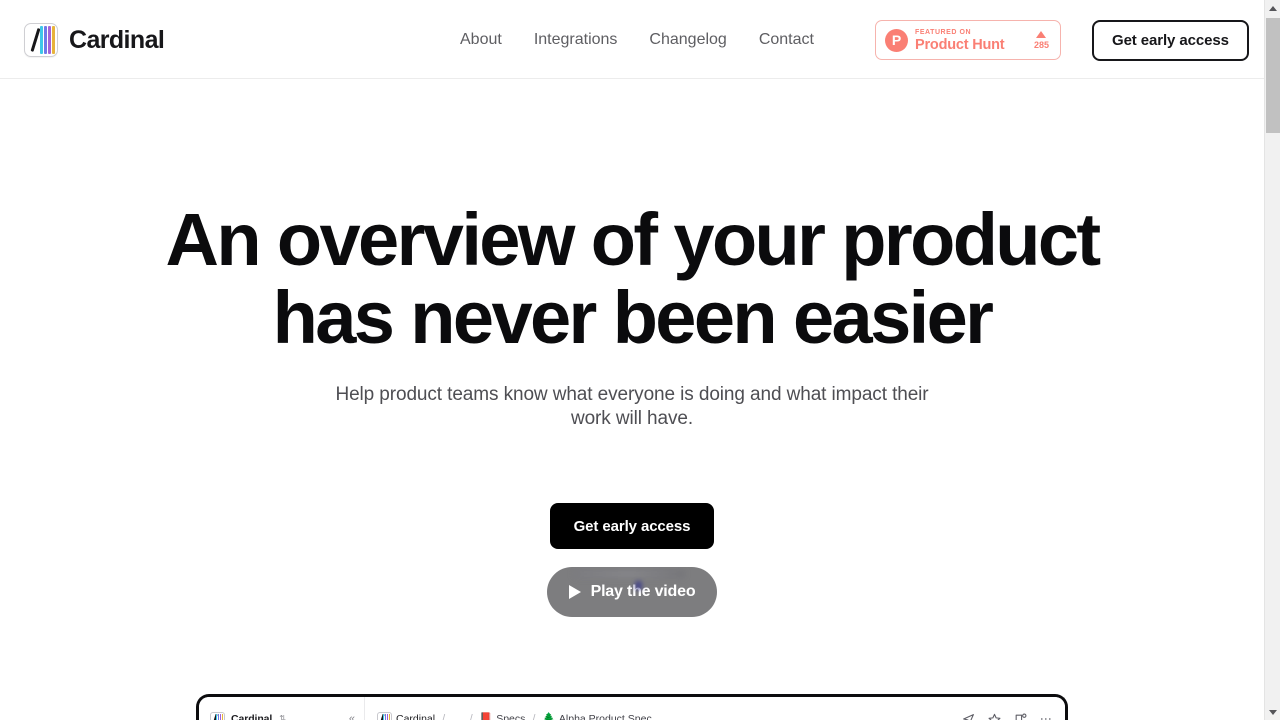 The image size is (1280, 720). Describe the element at coordinates (489, 40) in the screenshot. I see `nav-item-about: About` at that location.